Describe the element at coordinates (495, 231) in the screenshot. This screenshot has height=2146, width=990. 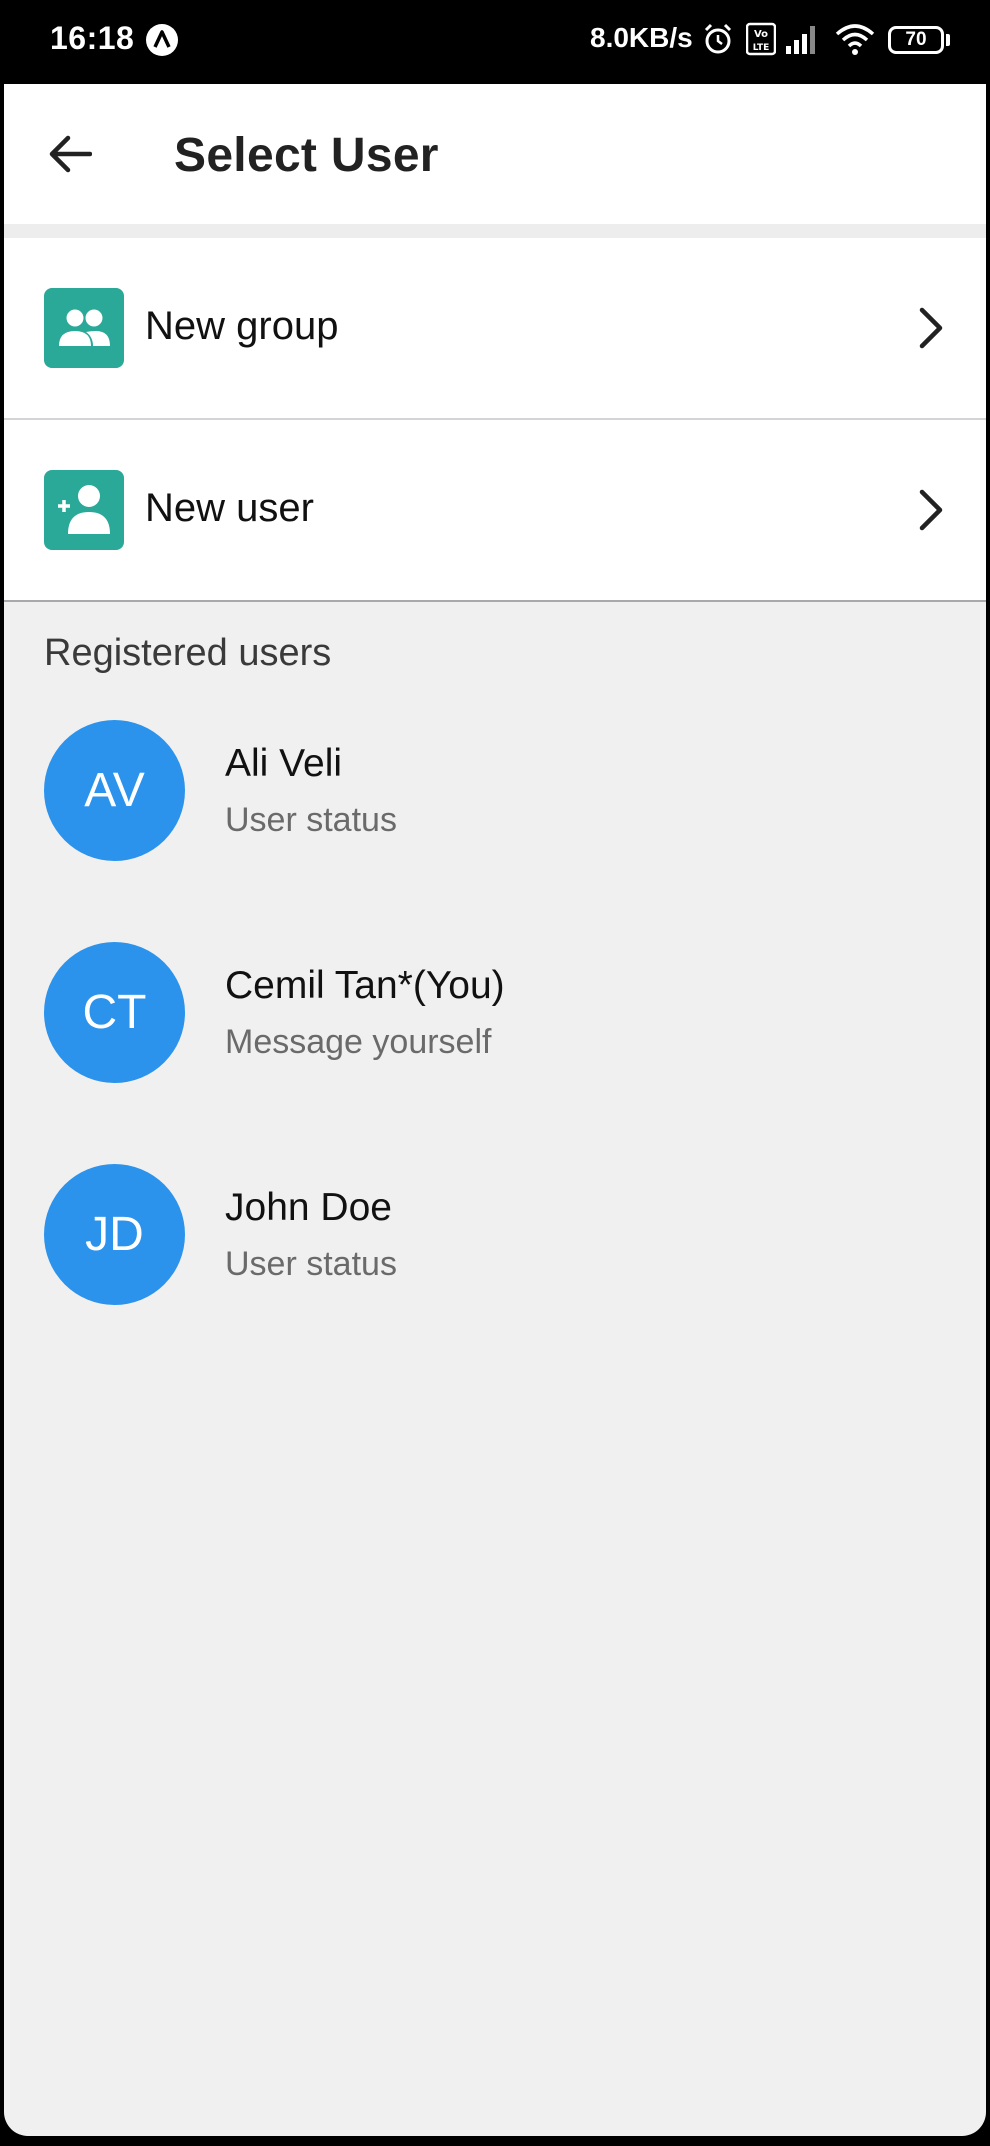
I see `app-bar-separator` at that location.